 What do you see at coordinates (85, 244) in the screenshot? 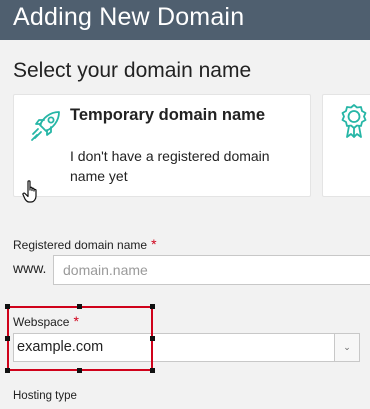
I see `registered-domain-label: Registered domain name *` at bounding box center [85, 244].